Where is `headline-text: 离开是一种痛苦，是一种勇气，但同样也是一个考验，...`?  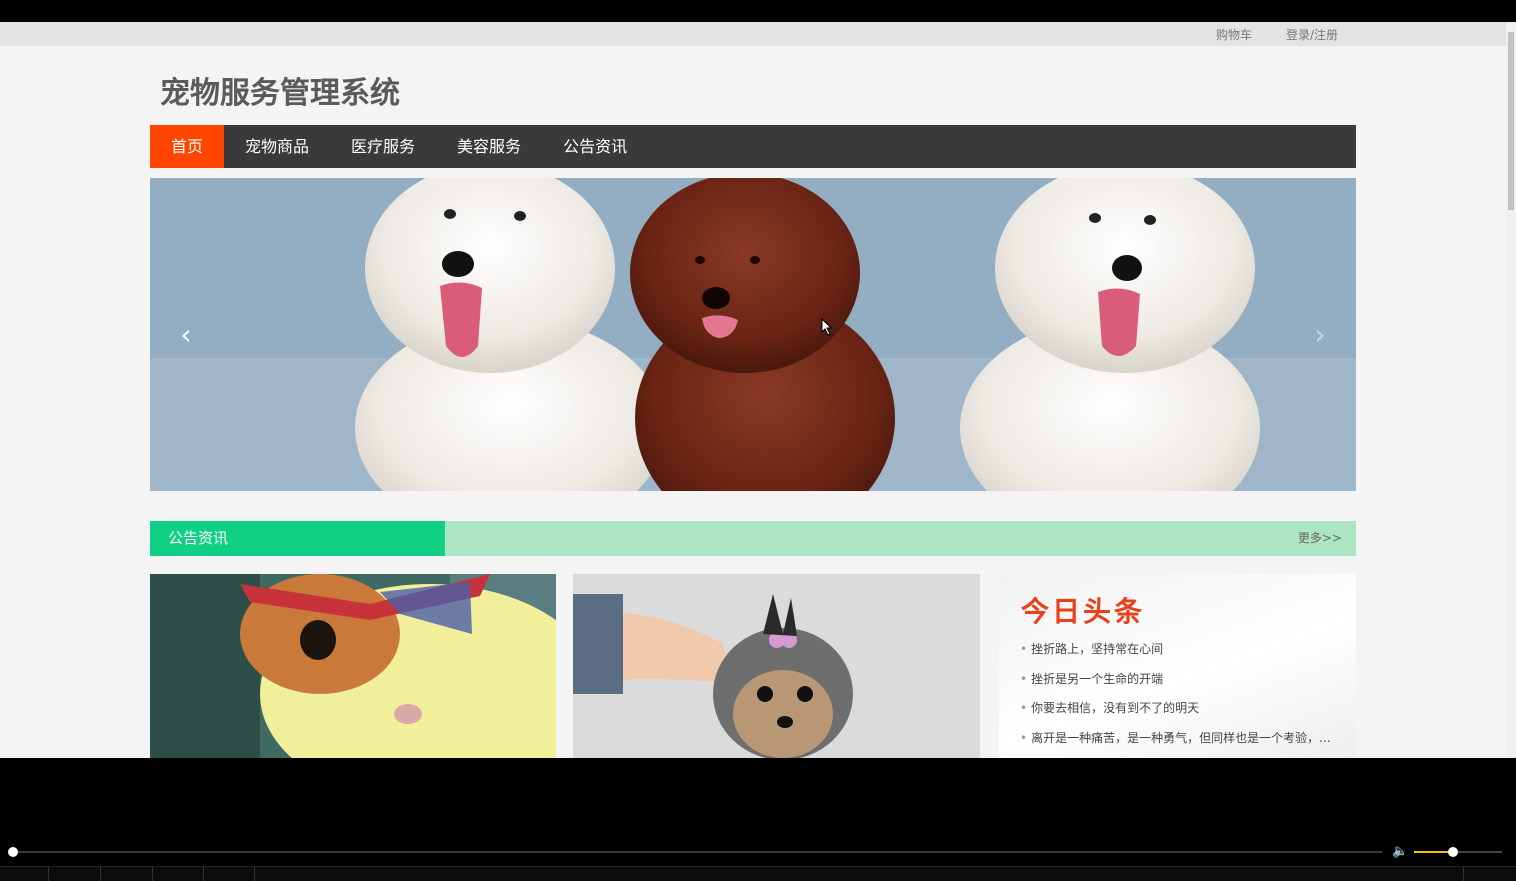 headline-text: 离开是一种痛苦，是一种勇气，但同样也是一个考验，... is located at coordinates (1181, 738).